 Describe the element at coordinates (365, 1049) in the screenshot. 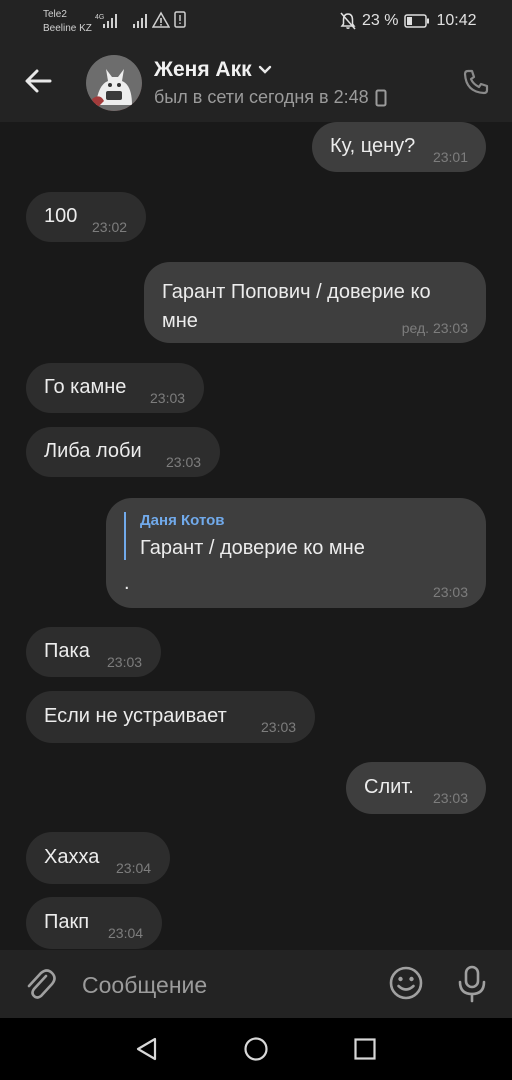

I see `nav-recents-icon` at that location.